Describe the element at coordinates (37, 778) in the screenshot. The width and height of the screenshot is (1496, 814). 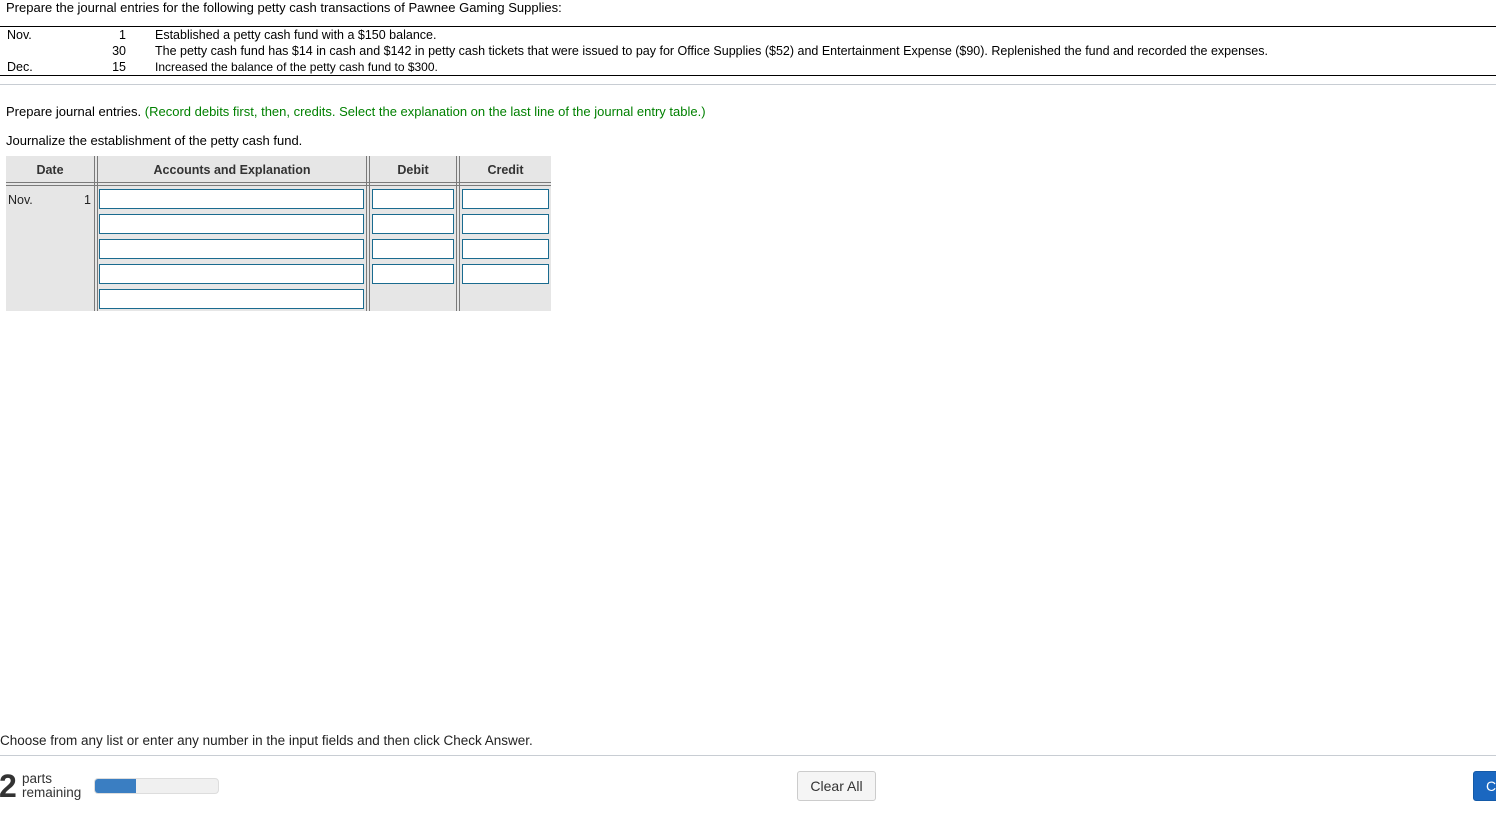
I see `parts-label-line-1: parts` at that location.